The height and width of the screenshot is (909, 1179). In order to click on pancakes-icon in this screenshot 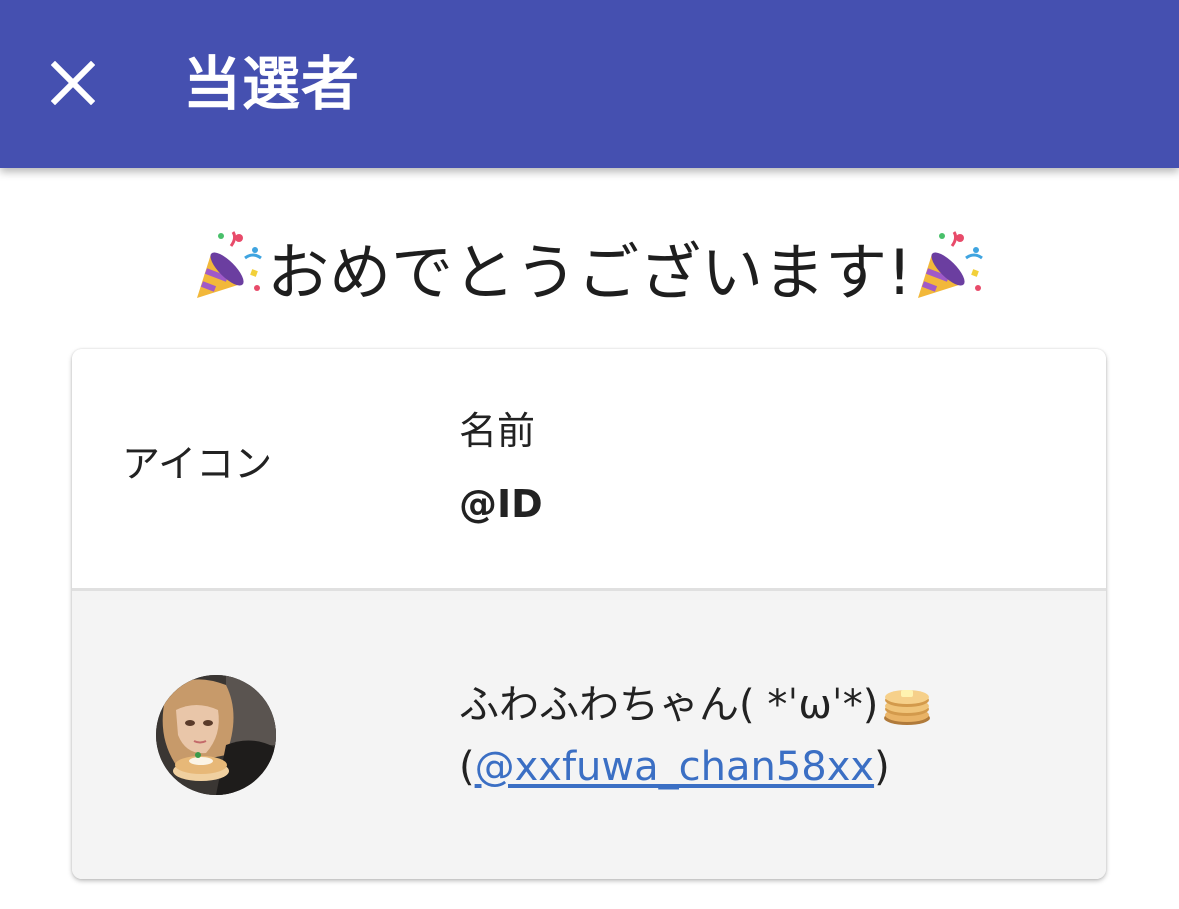, I will do `click(907, 711)`.